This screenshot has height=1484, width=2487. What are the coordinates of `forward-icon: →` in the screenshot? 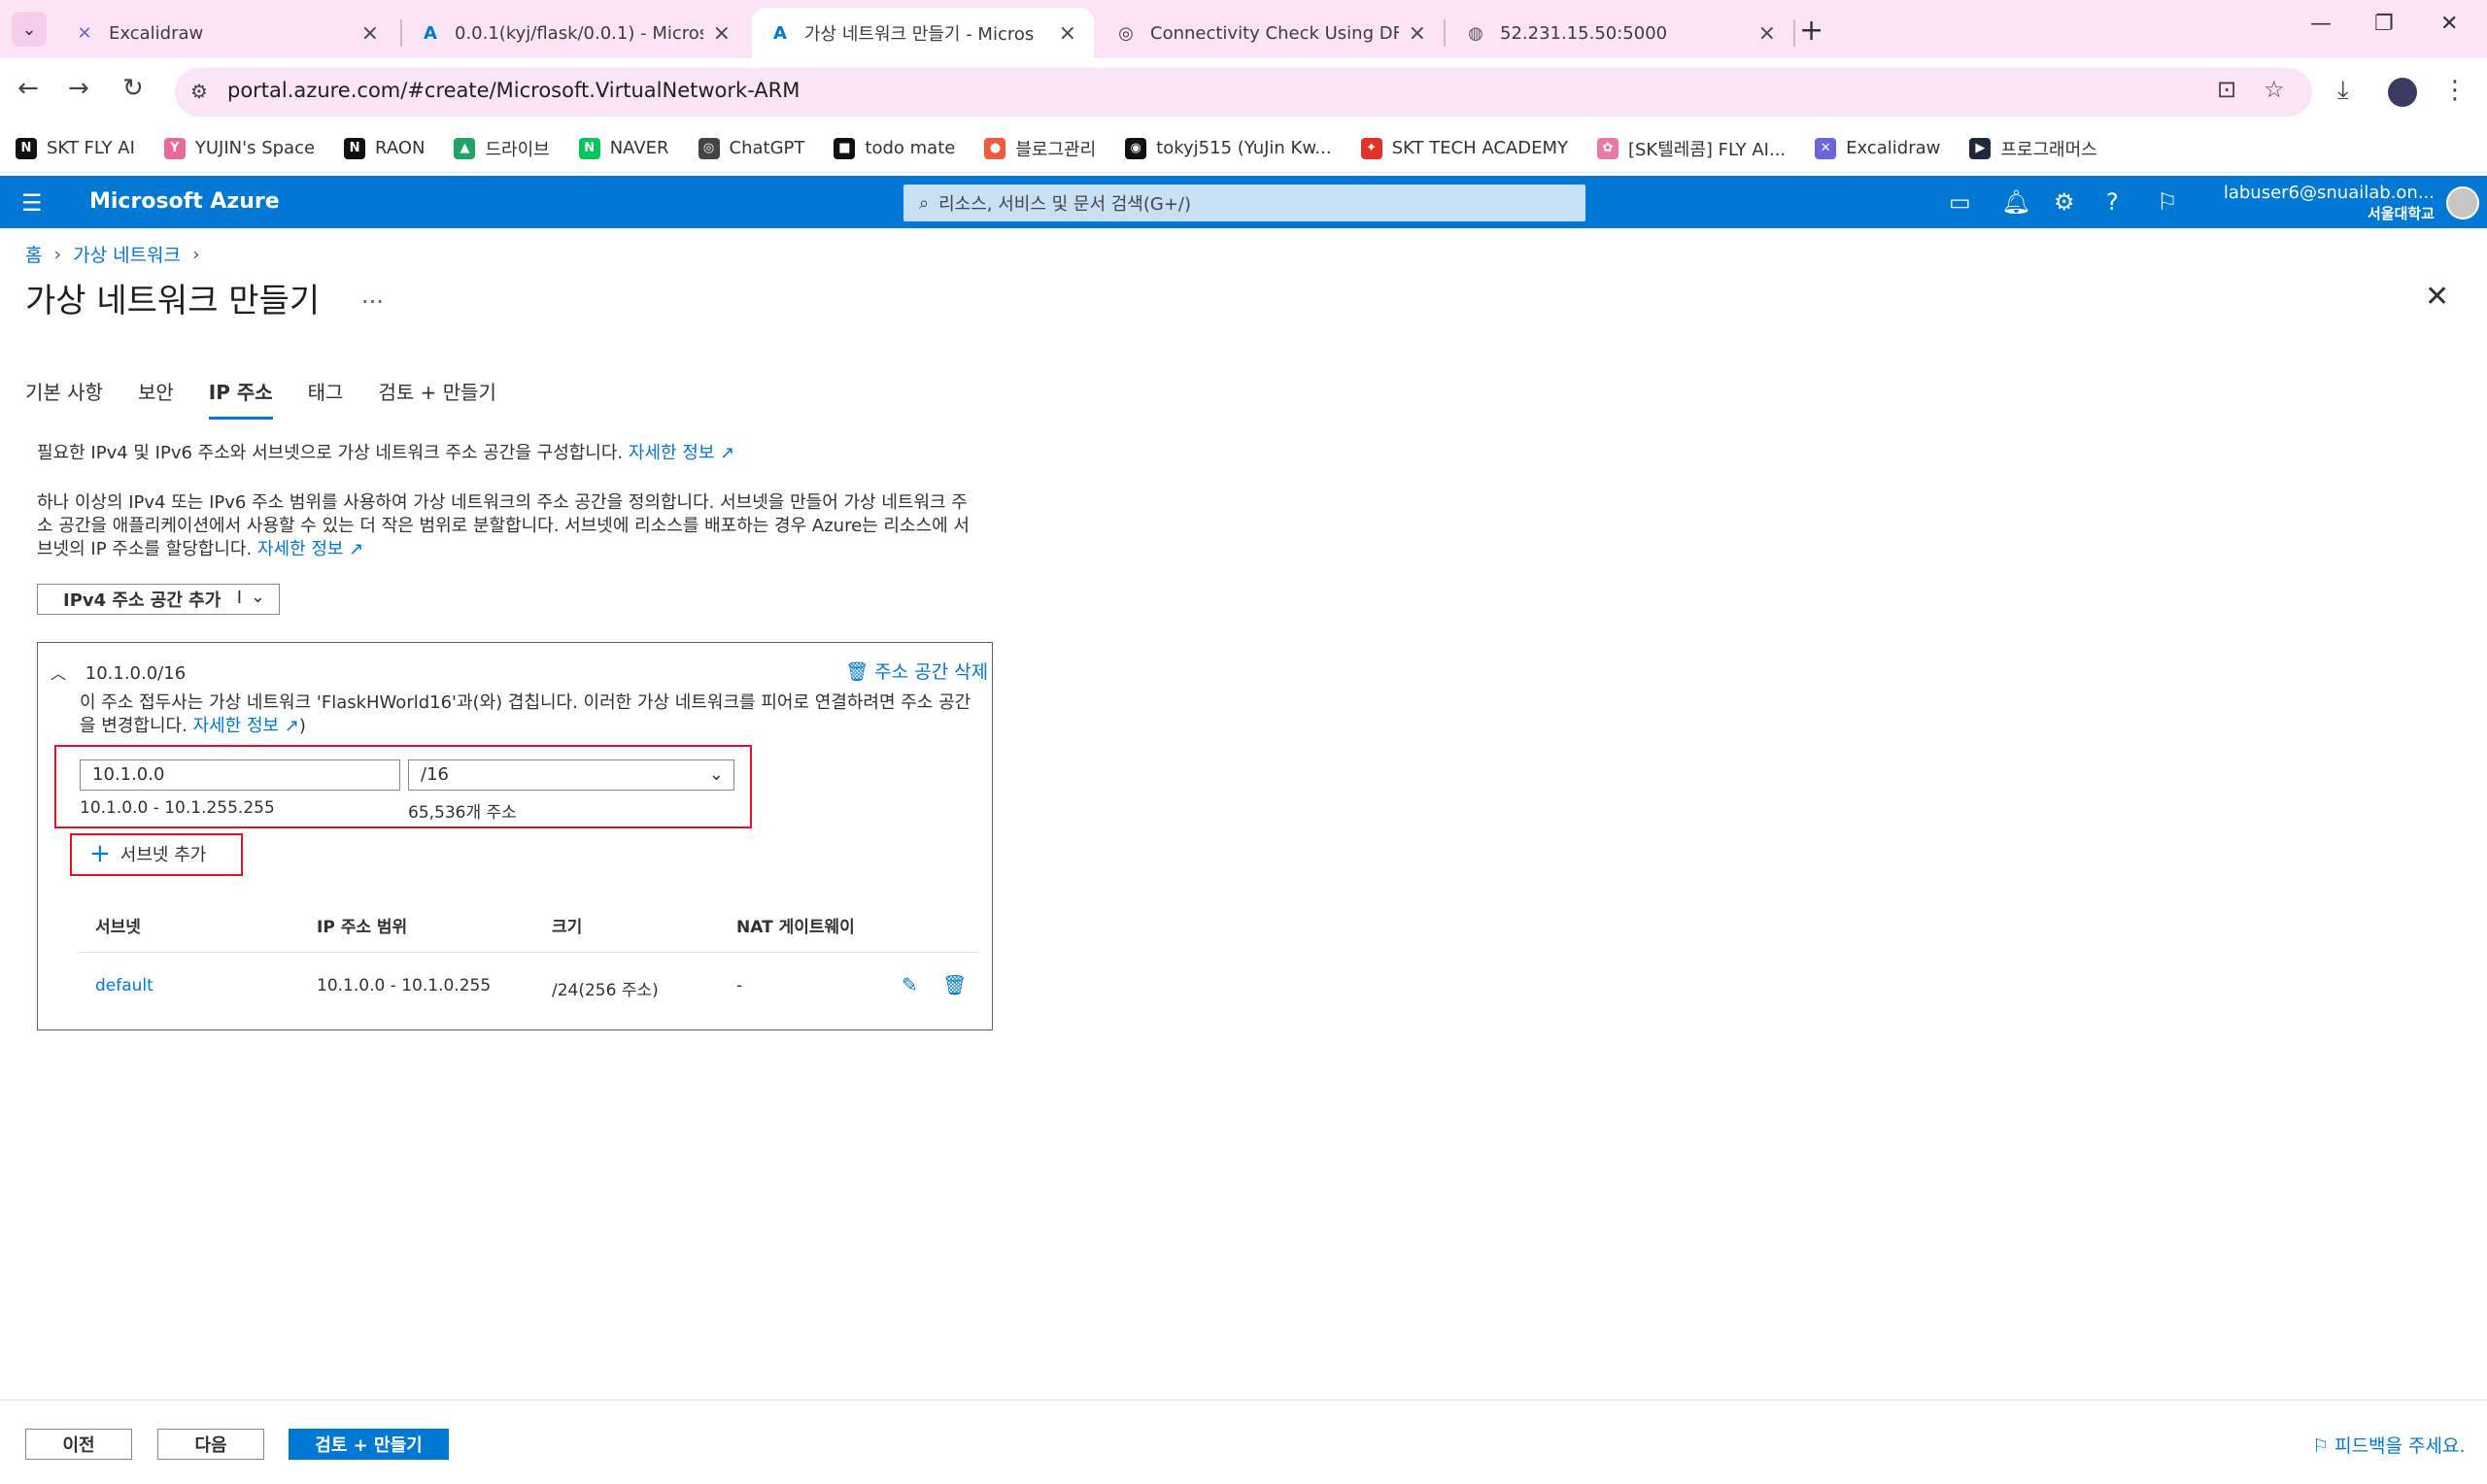 It's located at (78, 88).